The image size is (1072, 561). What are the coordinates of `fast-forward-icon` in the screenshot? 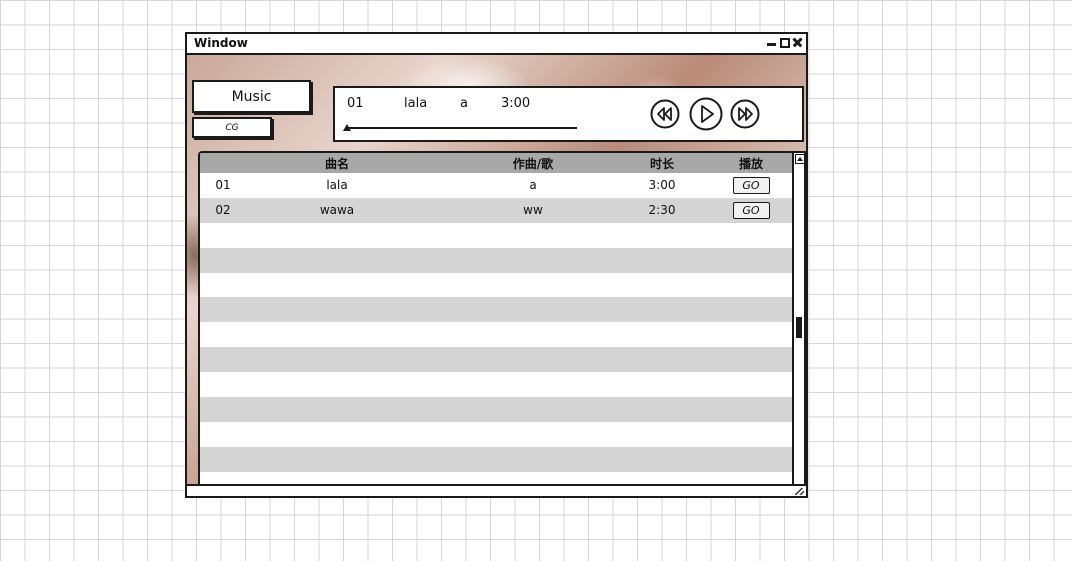 It's located at (745, 114).